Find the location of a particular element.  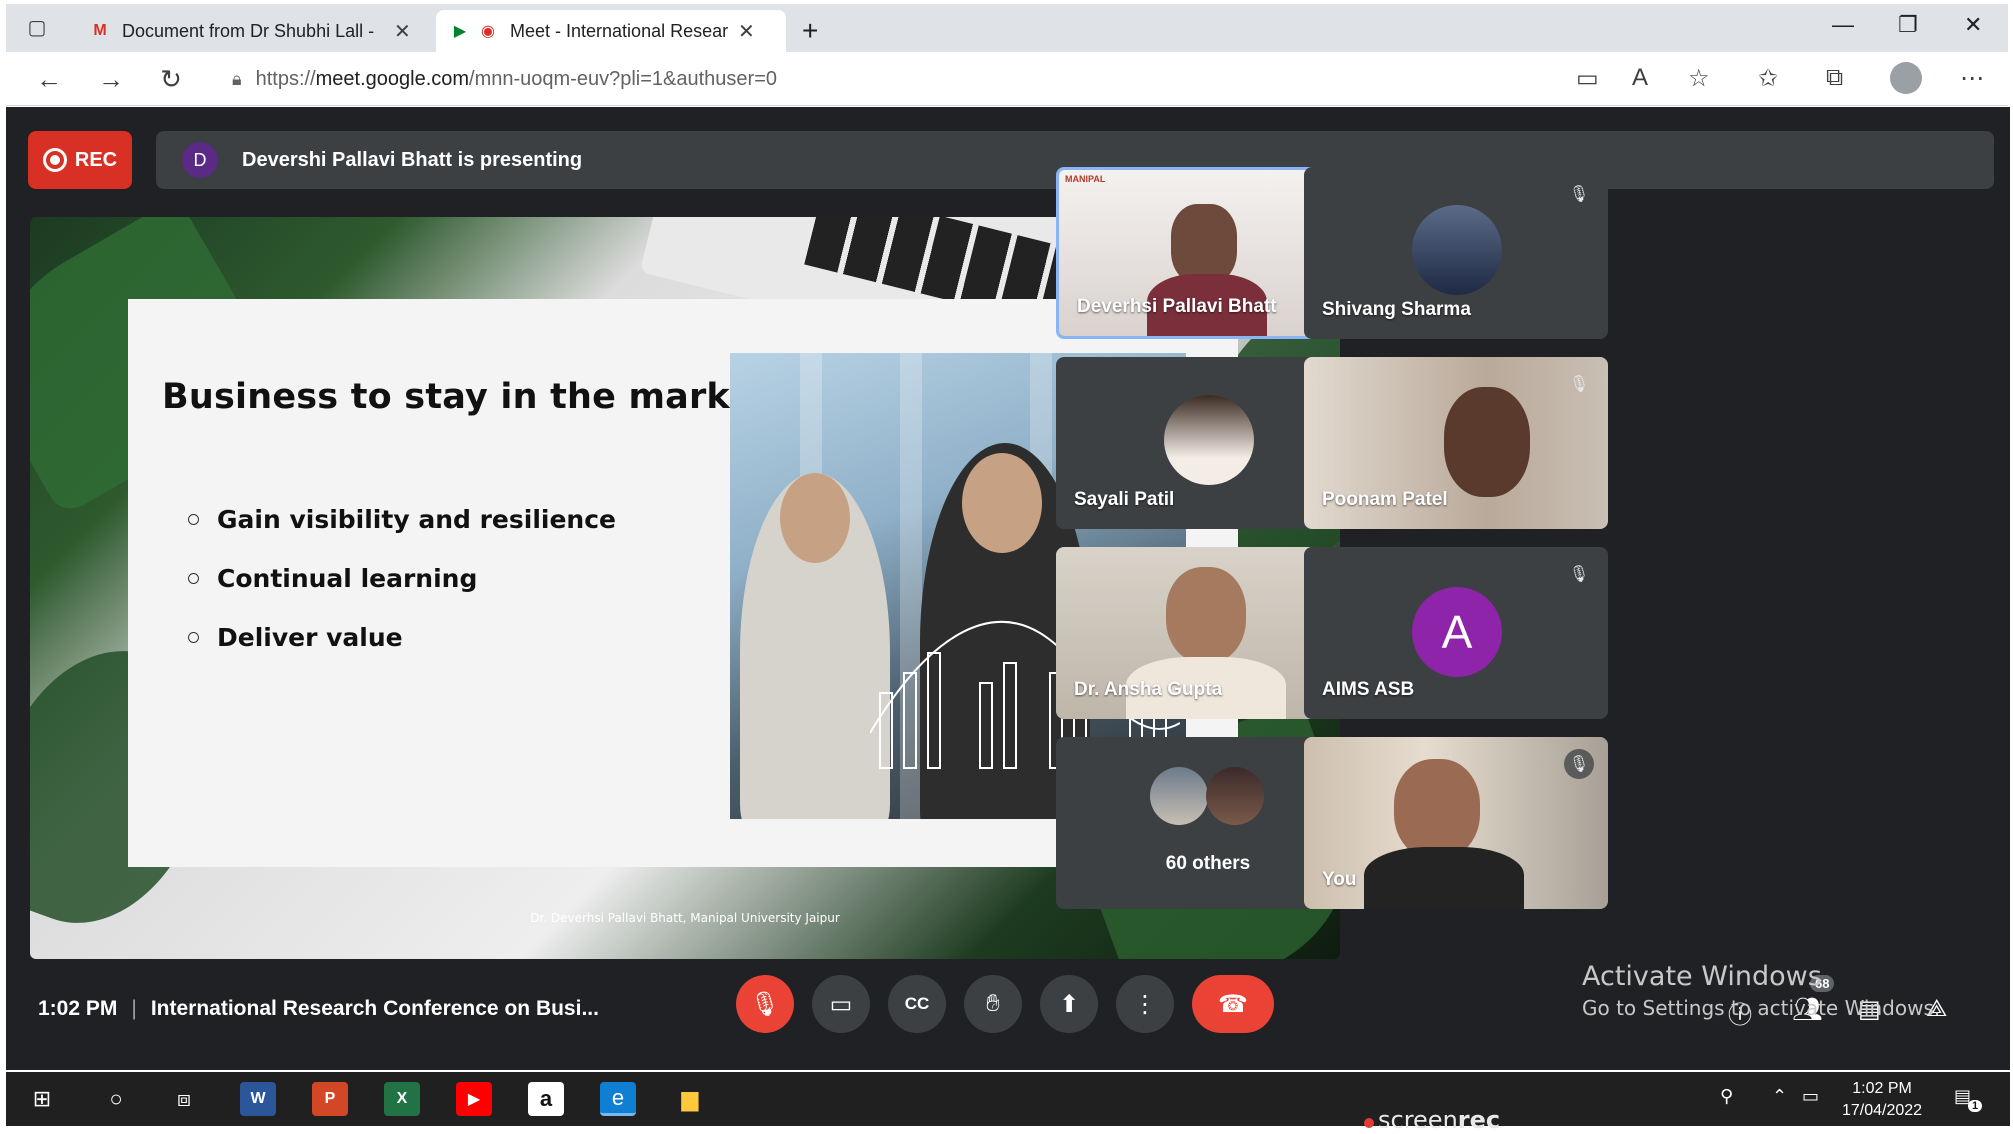

recording-badge: REC is located at coordinates (80, 160).